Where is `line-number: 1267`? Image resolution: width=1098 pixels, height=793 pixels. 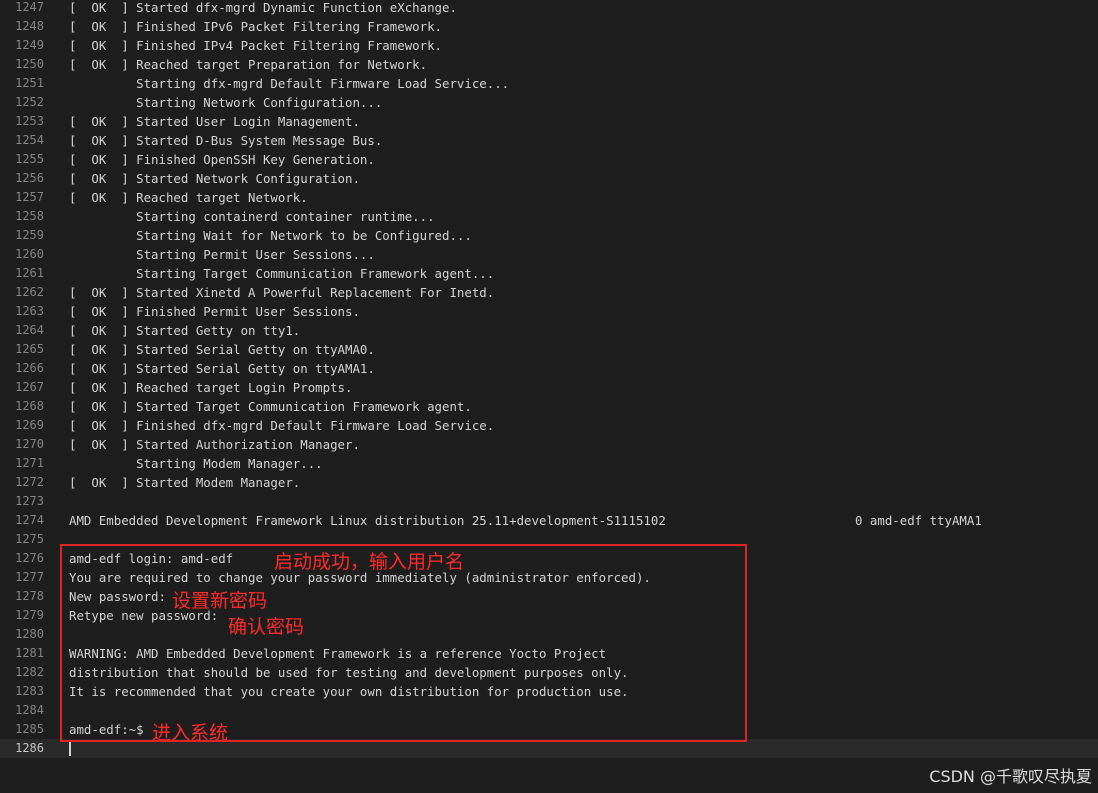 line-number: 1267 is located at coordinates (29, 387).